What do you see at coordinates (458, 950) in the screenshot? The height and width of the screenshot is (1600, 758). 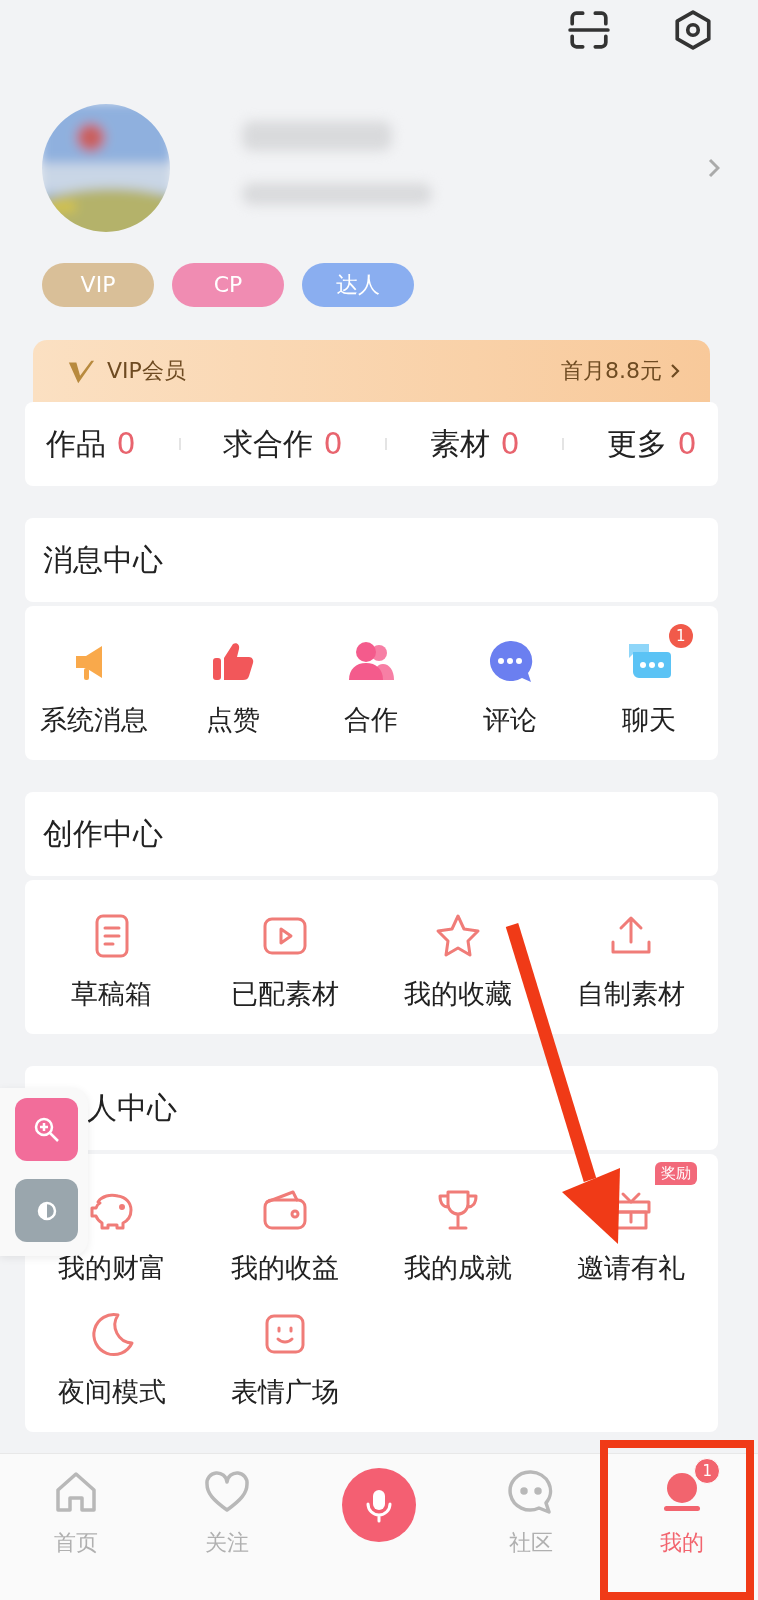 I see `menu-item: 我的收藏` at bounding box center [458, 950].